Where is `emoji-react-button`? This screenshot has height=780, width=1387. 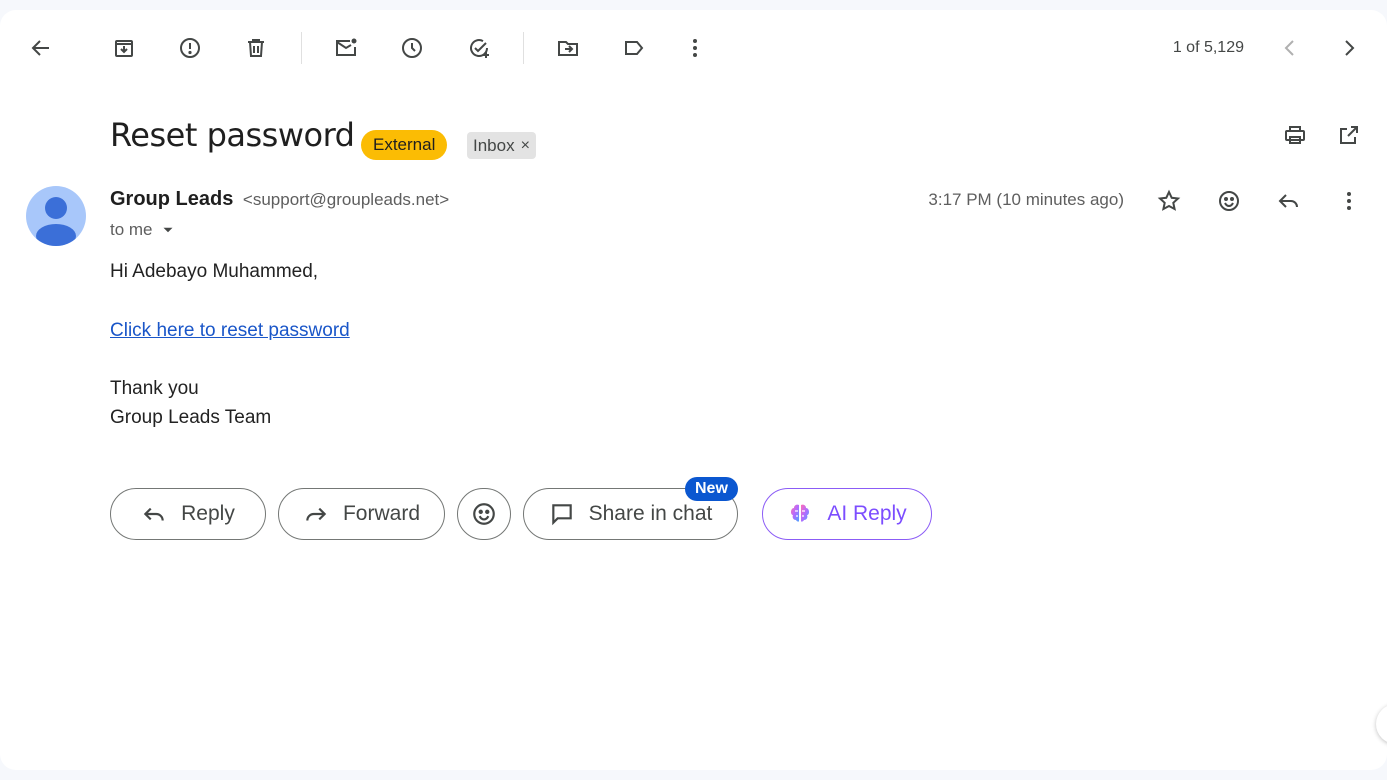
emoji-react-button is located at coordinates (1229, 201).